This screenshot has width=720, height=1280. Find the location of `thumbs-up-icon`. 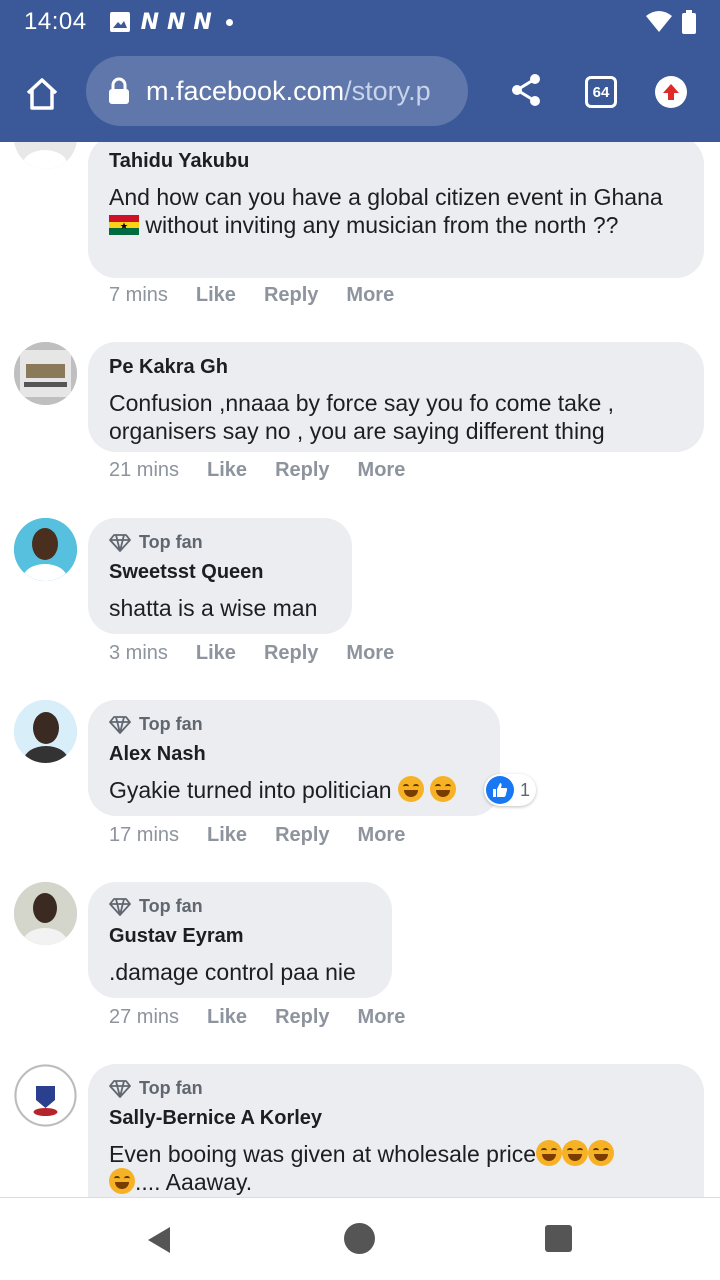

thumbs-up-icon is located at coordinates (500, 790).